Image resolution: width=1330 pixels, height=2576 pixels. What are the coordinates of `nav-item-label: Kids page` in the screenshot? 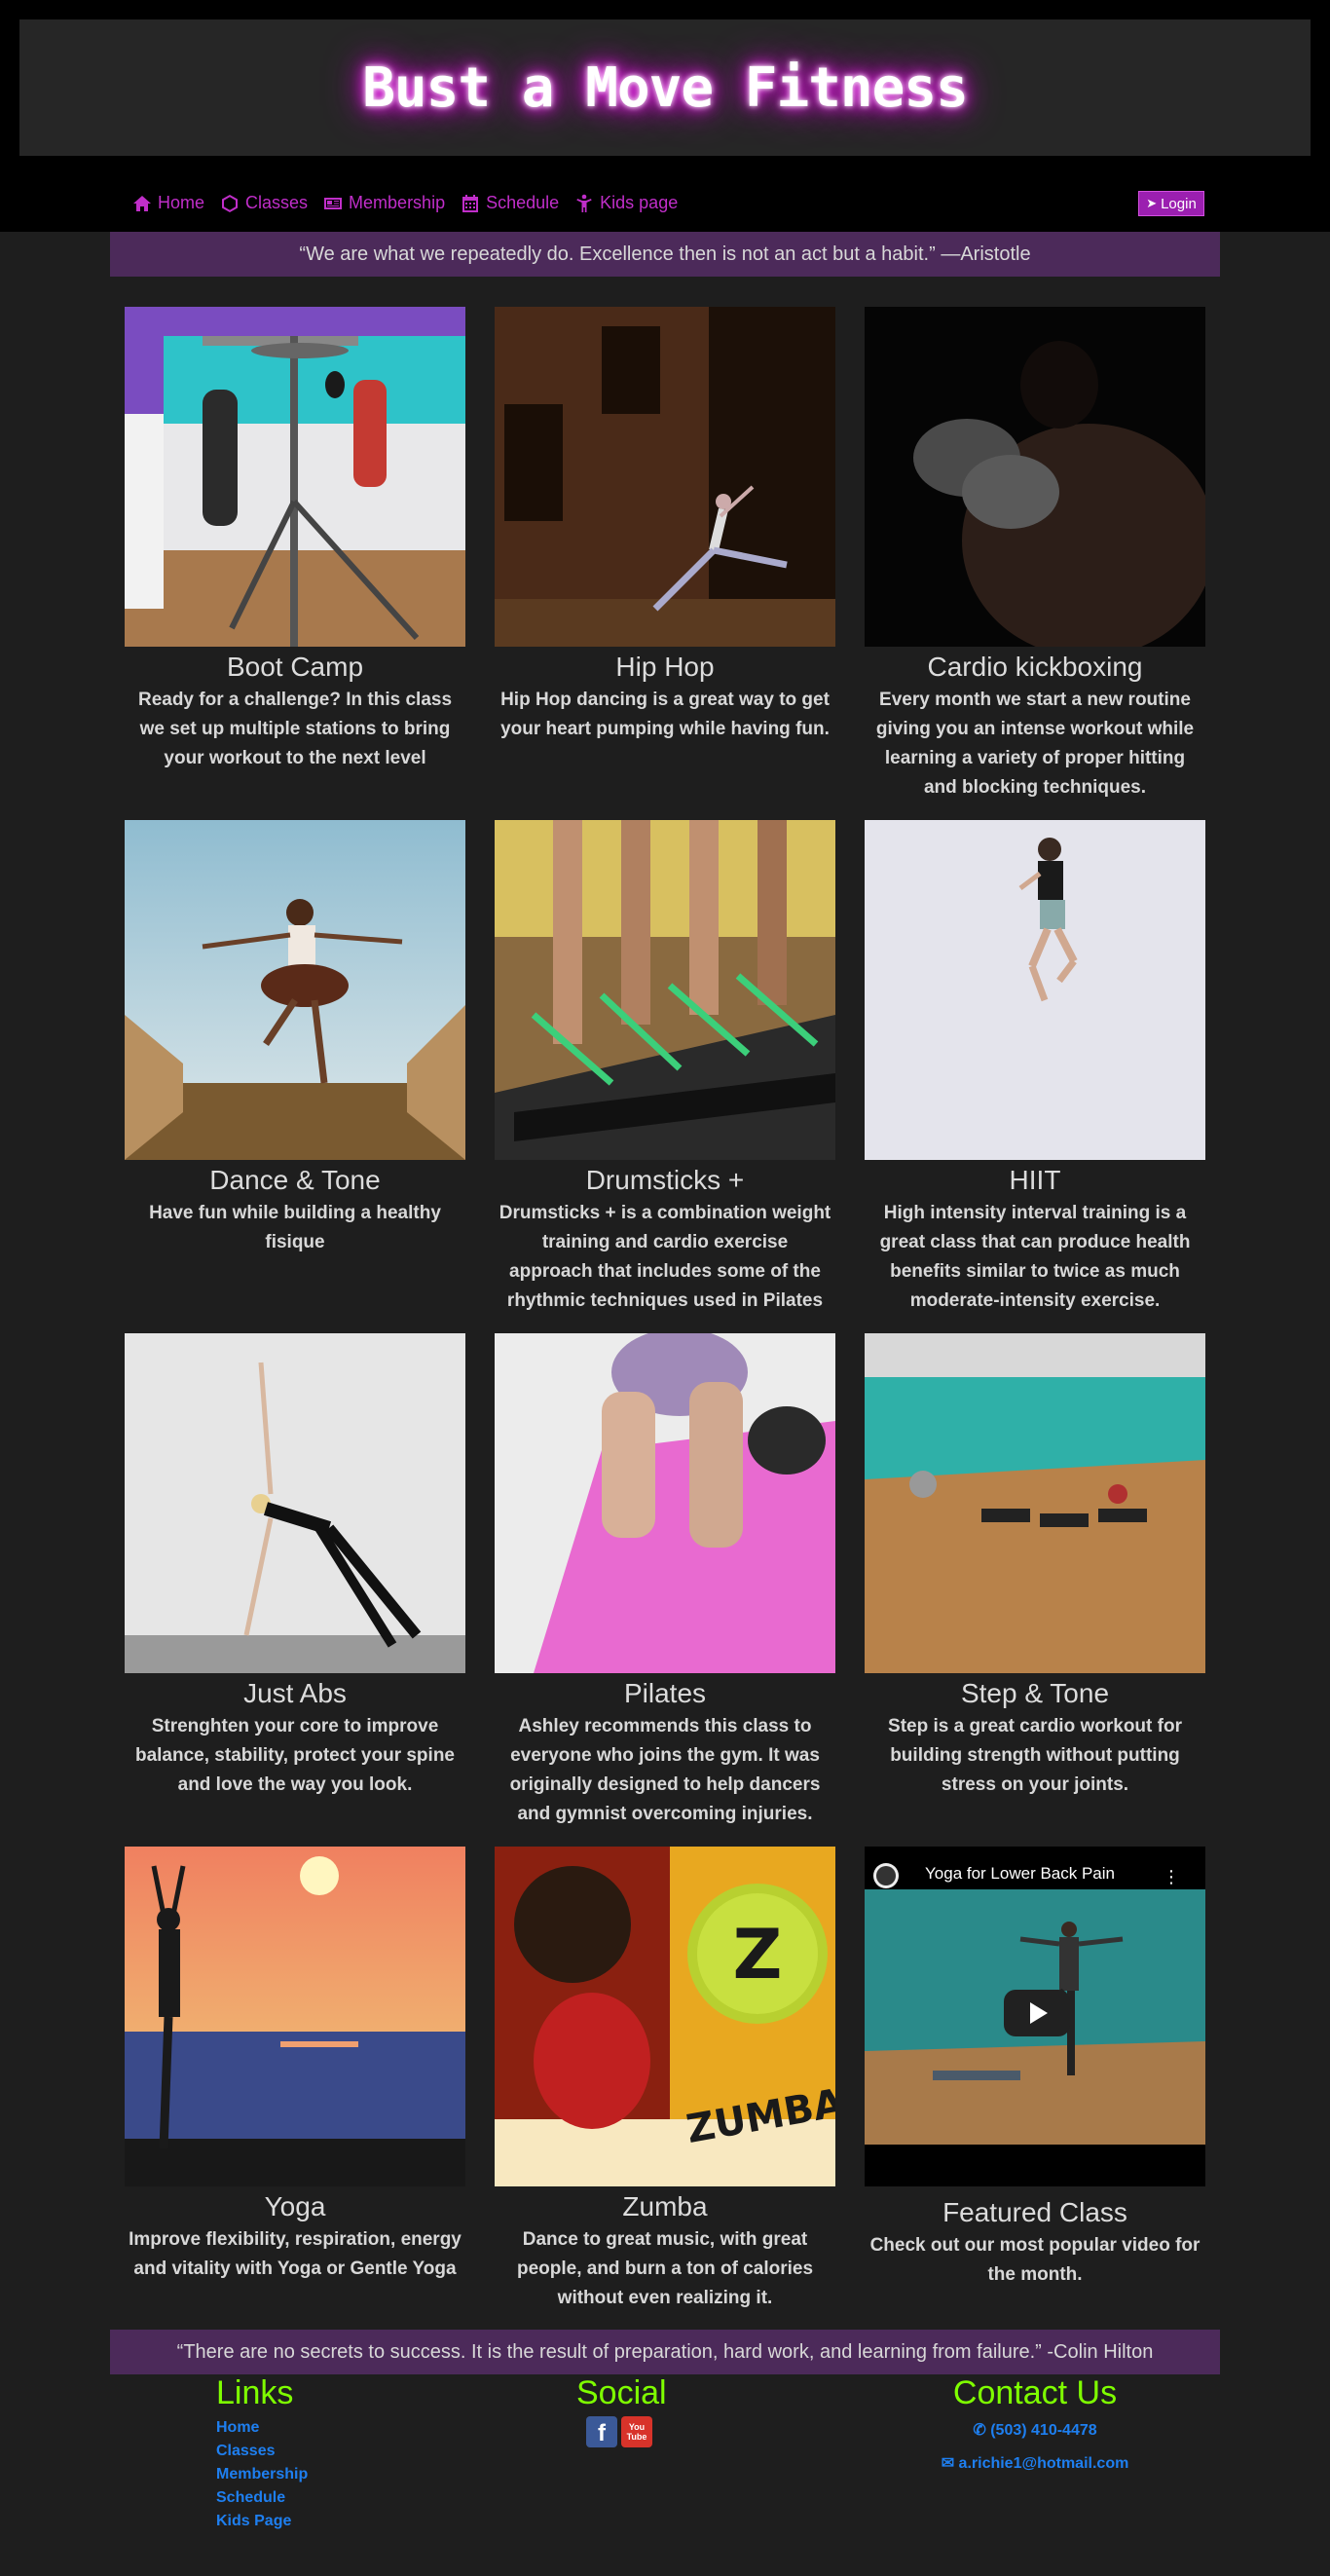 It's located at (640, 202).